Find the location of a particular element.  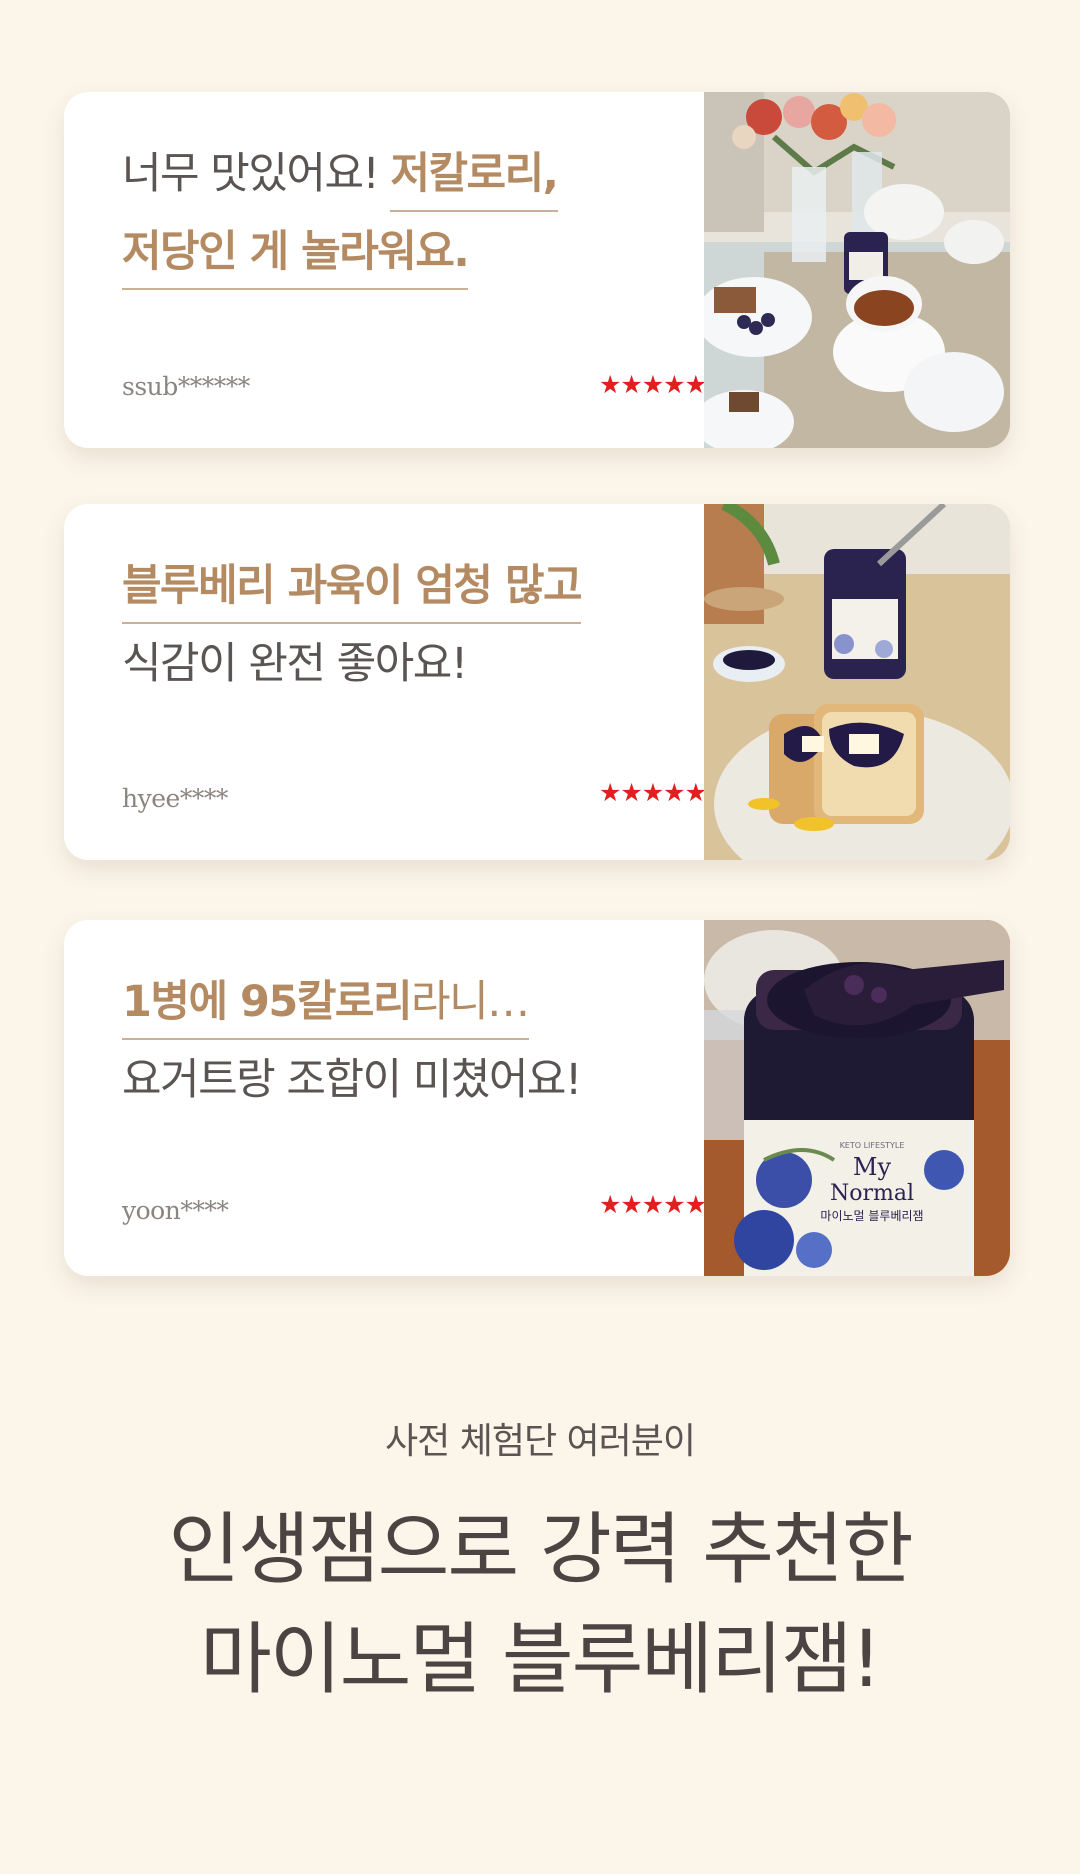

svg-text: KETO LIFESTYLE is located at coordinates (872, 1145).